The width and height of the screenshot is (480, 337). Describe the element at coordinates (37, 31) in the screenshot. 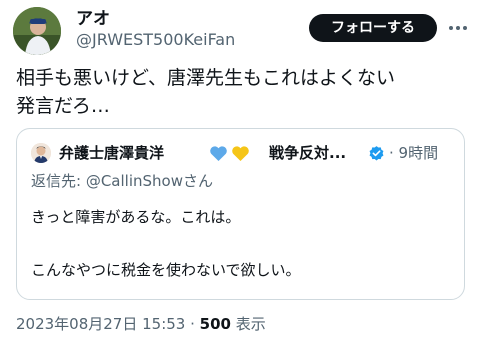

I see `author-avatar` at that location.